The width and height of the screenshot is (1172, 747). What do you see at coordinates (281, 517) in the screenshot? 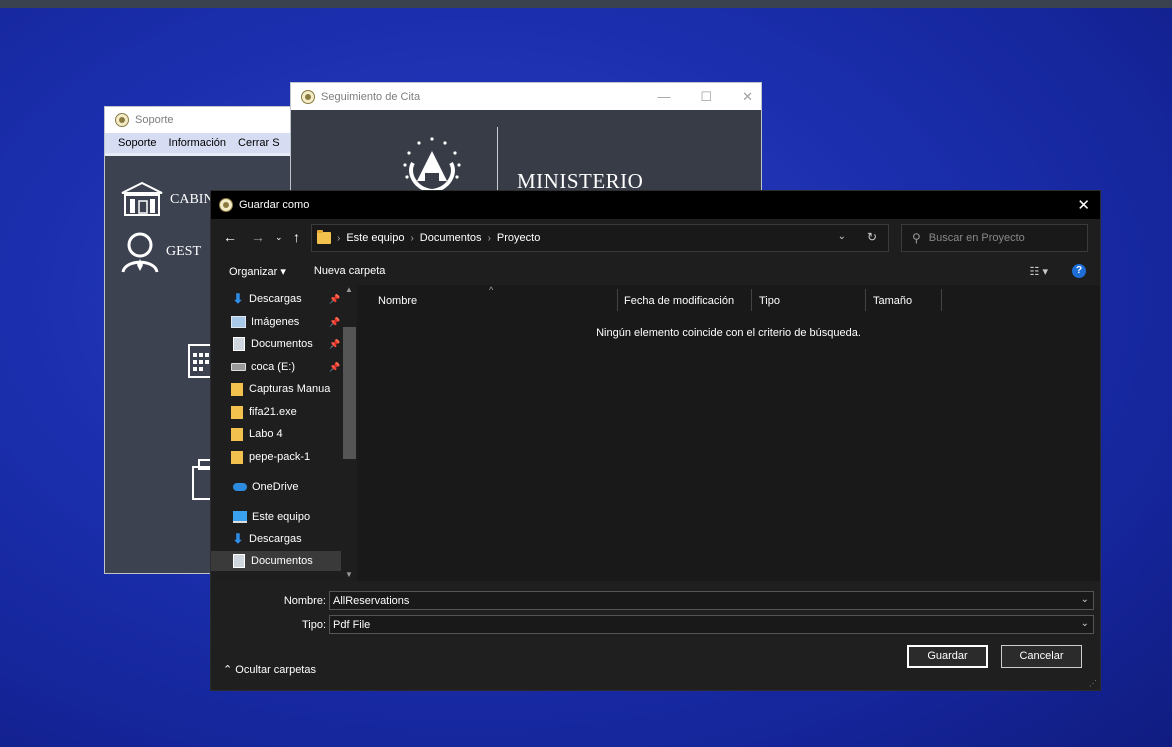
I see `sidebar-item-label: Este equipo` at bounding box center [281, 517].